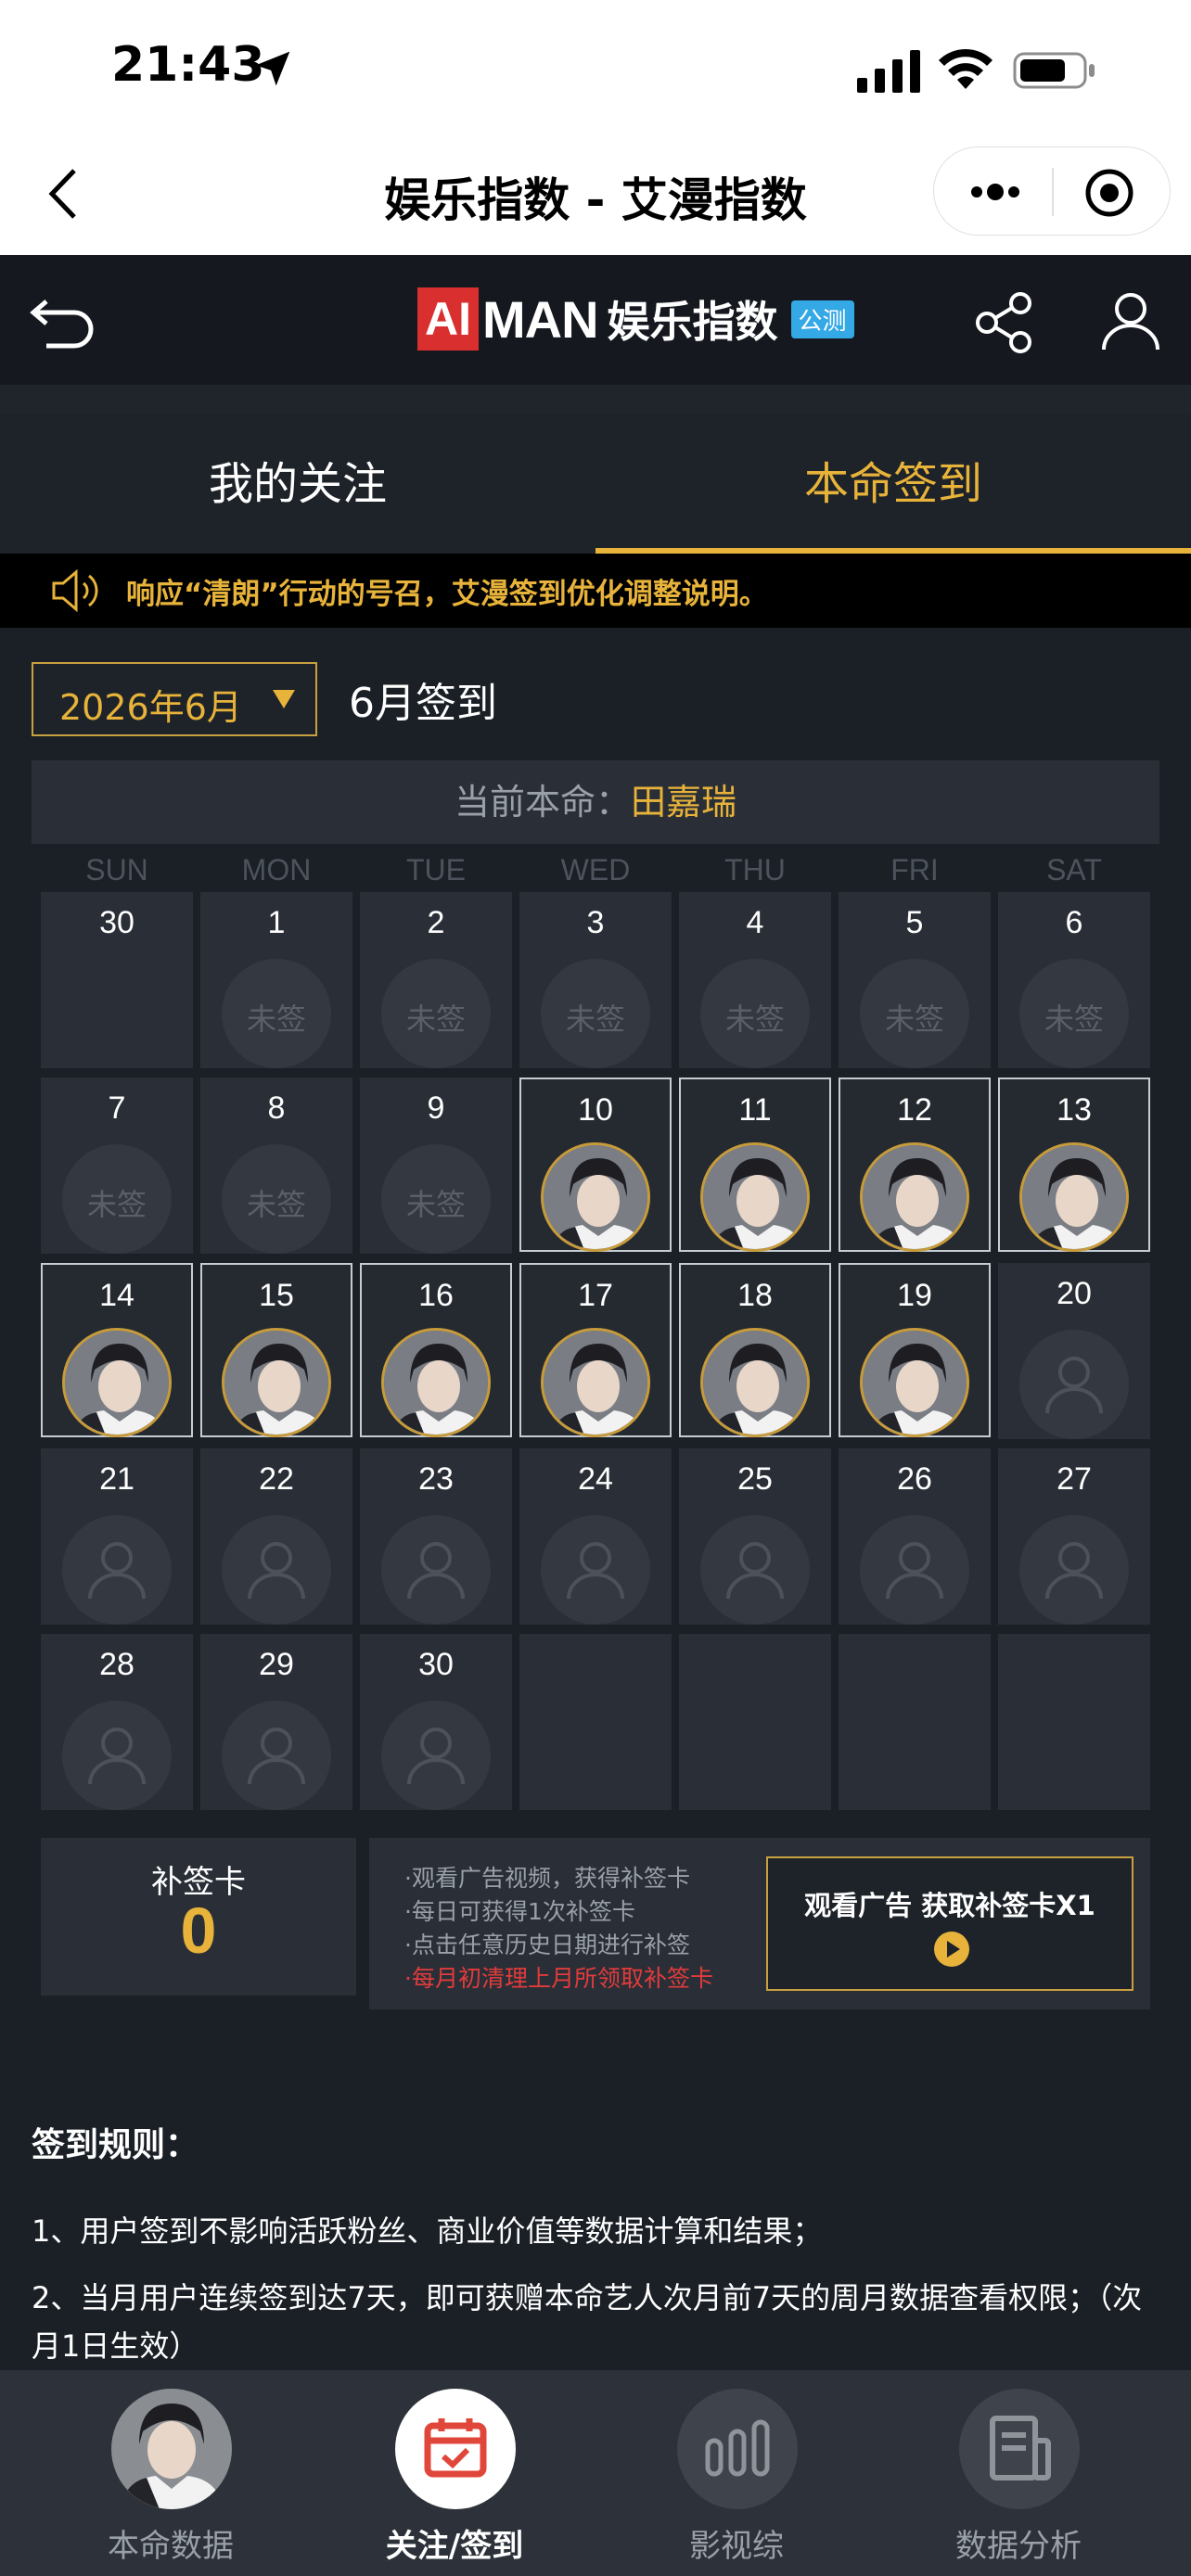 The height and width of the screenshot is (2576, 1191). Describe the element at coordinates (1074, 923) in the screenshot. I see `calendar-day-number: 6` at that location.